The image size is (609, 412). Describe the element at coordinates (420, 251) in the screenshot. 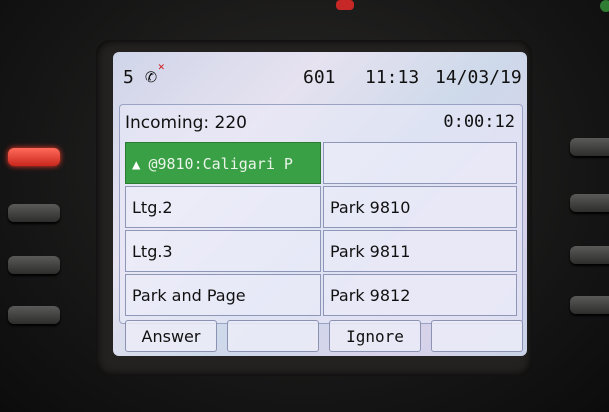

I see `line-key-park-9811: Park 9811` at that location.